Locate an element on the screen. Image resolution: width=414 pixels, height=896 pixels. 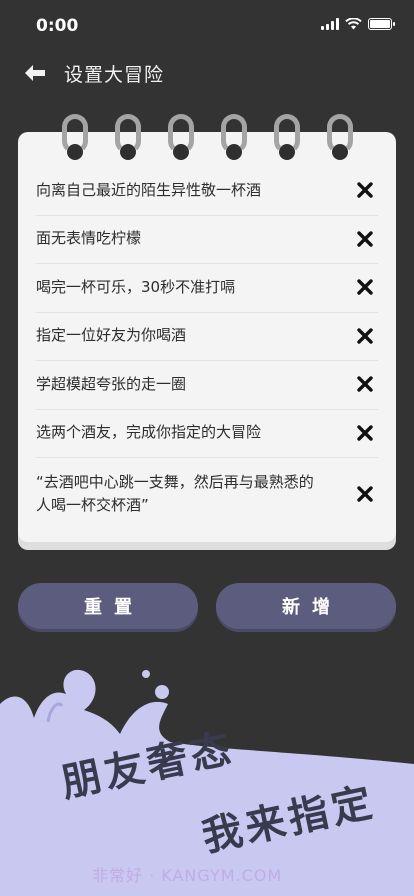
dare-text: 学超模超夸张的走一圈 is located at coordinates (111, 383).